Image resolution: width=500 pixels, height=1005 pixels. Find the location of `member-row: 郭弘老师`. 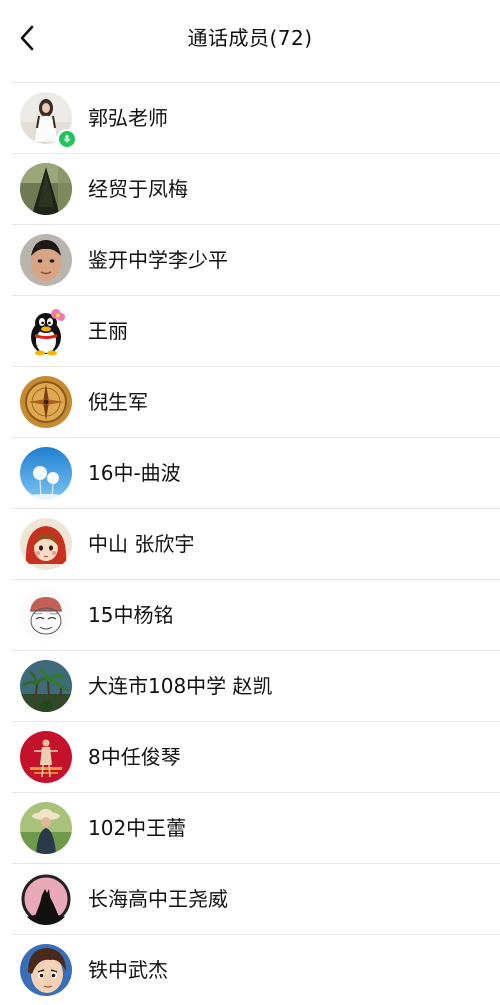

member-row: 郭弘老师 is located at coordinates (250, 117).